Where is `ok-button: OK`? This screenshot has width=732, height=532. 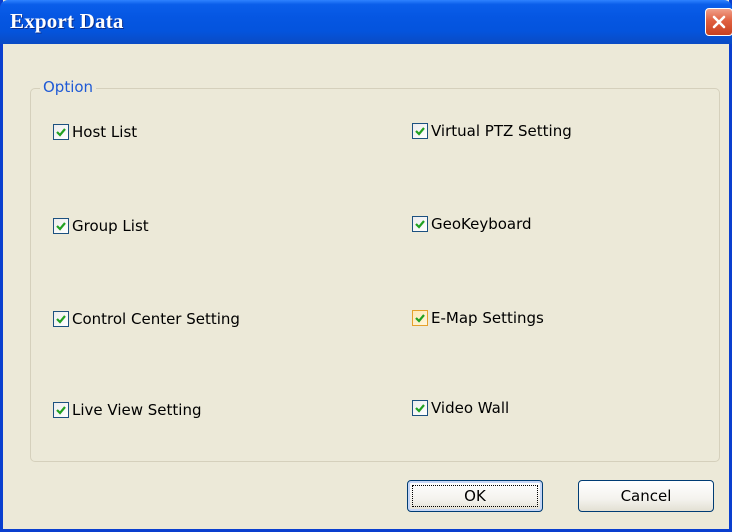
ok-button: OK is located at coordinates (475, 496).